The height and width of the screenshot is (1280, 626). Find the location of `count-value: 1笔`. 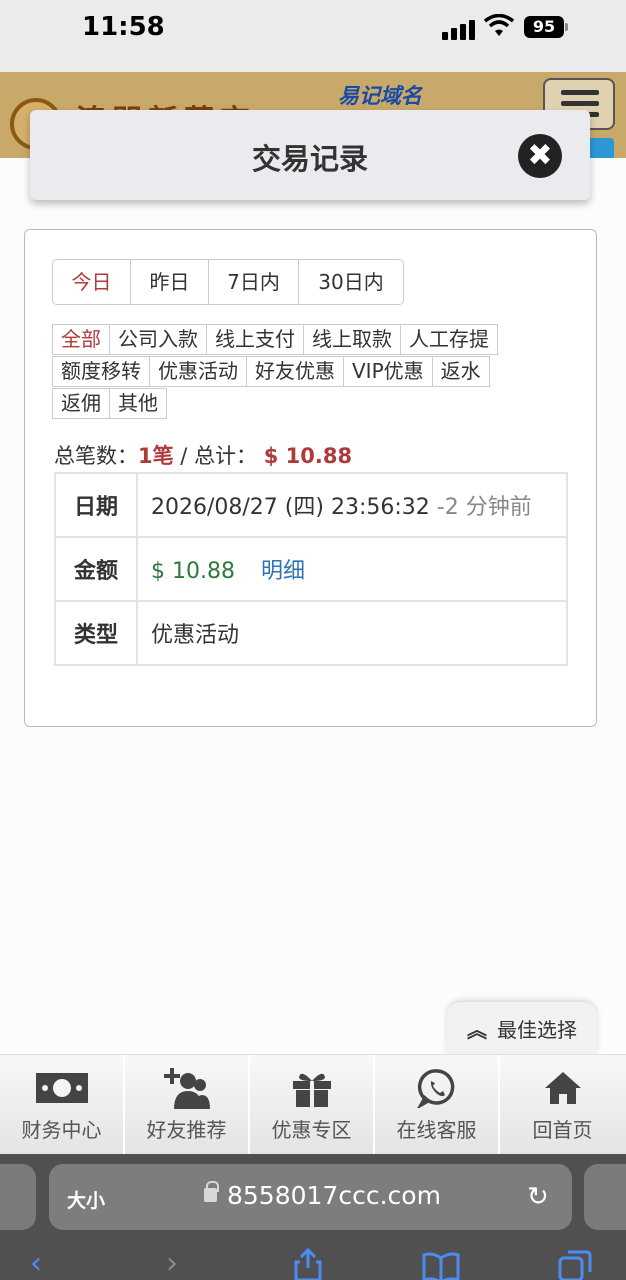

count-value: 1笔 is located at coordinates (156, 456).